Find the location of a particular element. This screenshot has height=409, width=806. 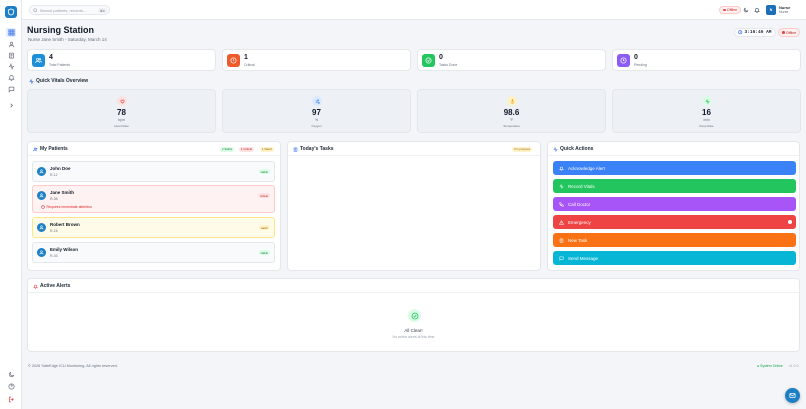

patient-name: Jane Smith is located at coordinates (62, 192).